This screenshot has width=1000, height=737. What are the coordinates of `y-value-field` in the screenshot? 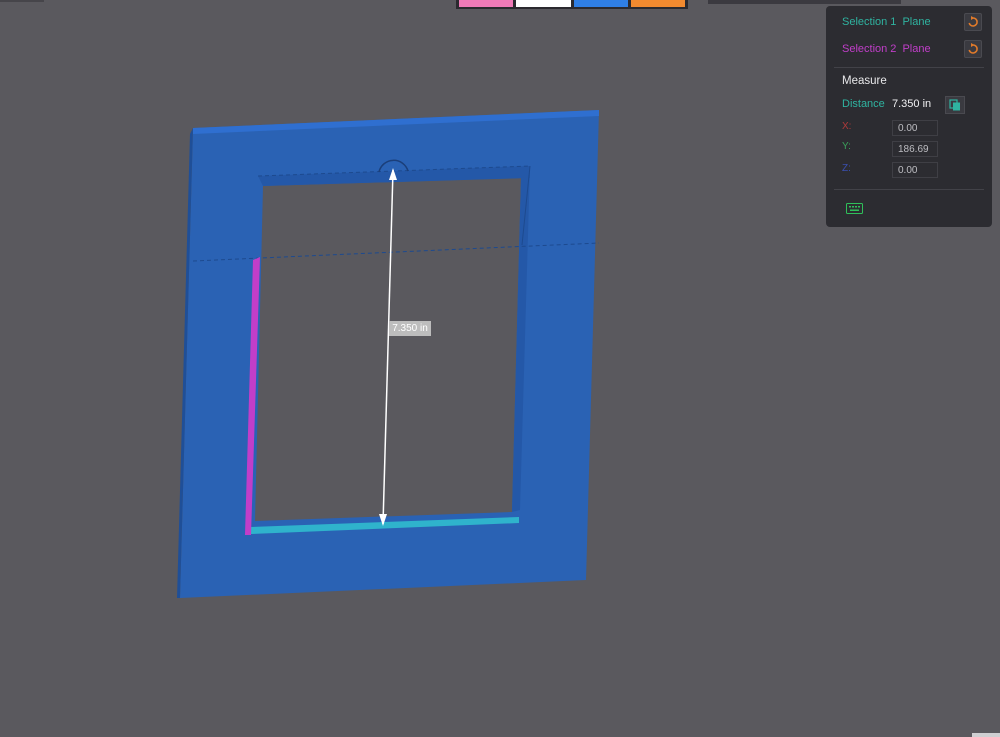 It's located at (915, 149).